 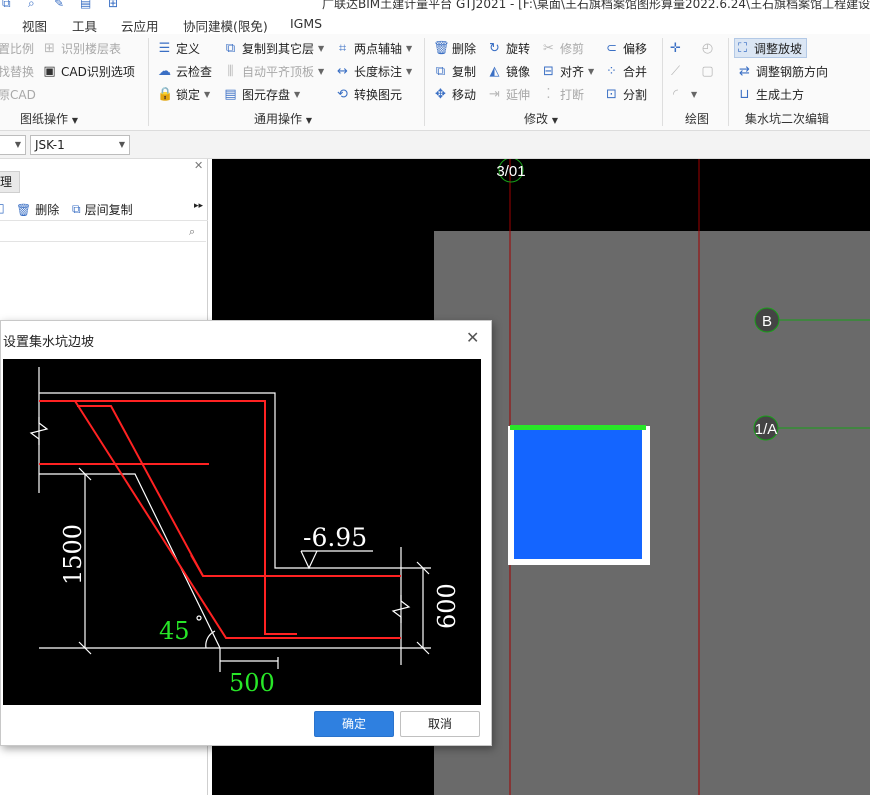 I want to click on menu-bar: 视图 工具 云应用 协同建模(限免) IGMS, so click(x=435, y=23).